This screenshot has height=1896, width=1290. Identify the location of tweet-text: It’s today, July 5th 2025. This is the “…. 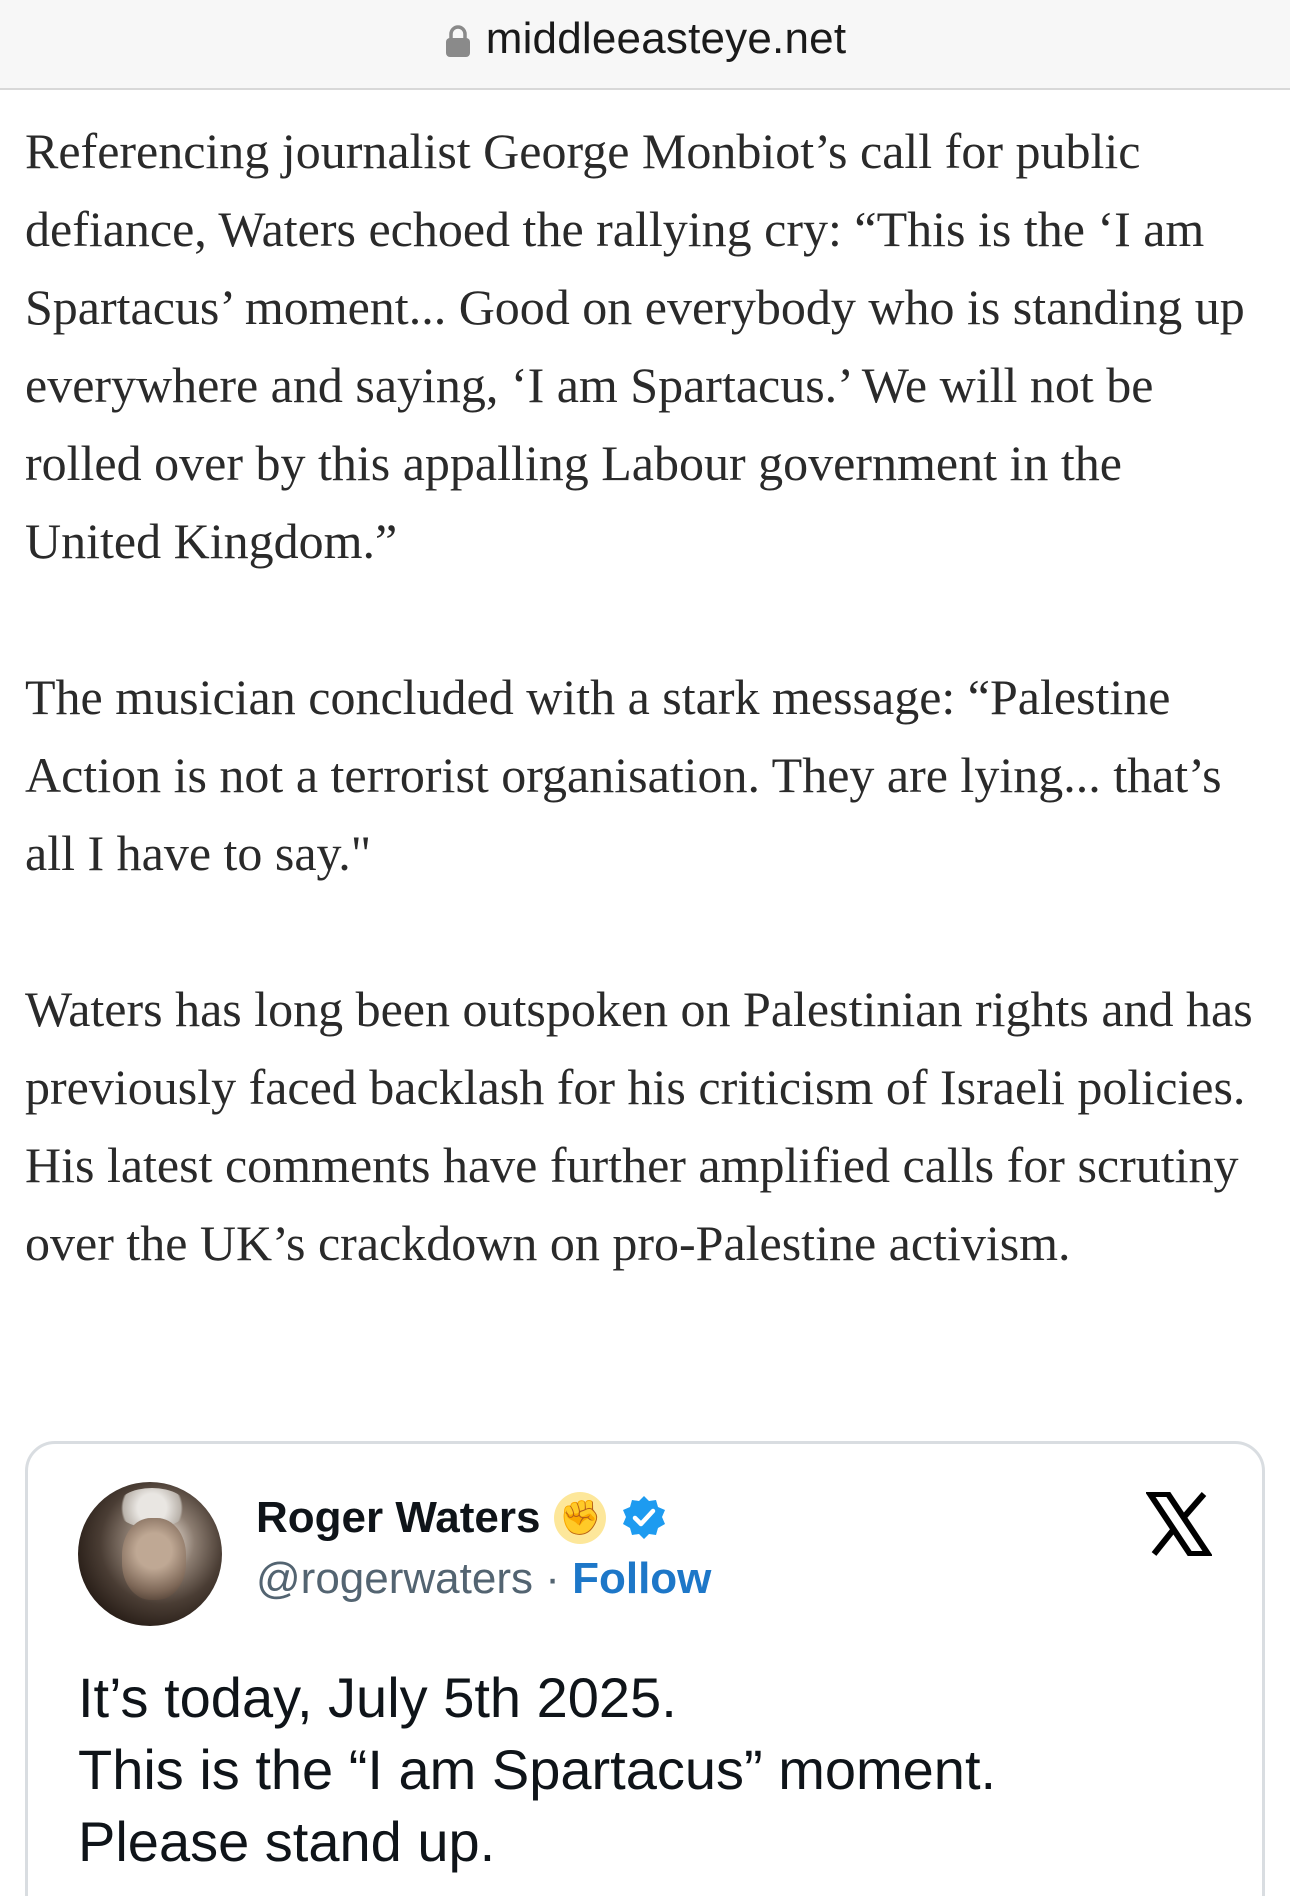
(648, 1770).